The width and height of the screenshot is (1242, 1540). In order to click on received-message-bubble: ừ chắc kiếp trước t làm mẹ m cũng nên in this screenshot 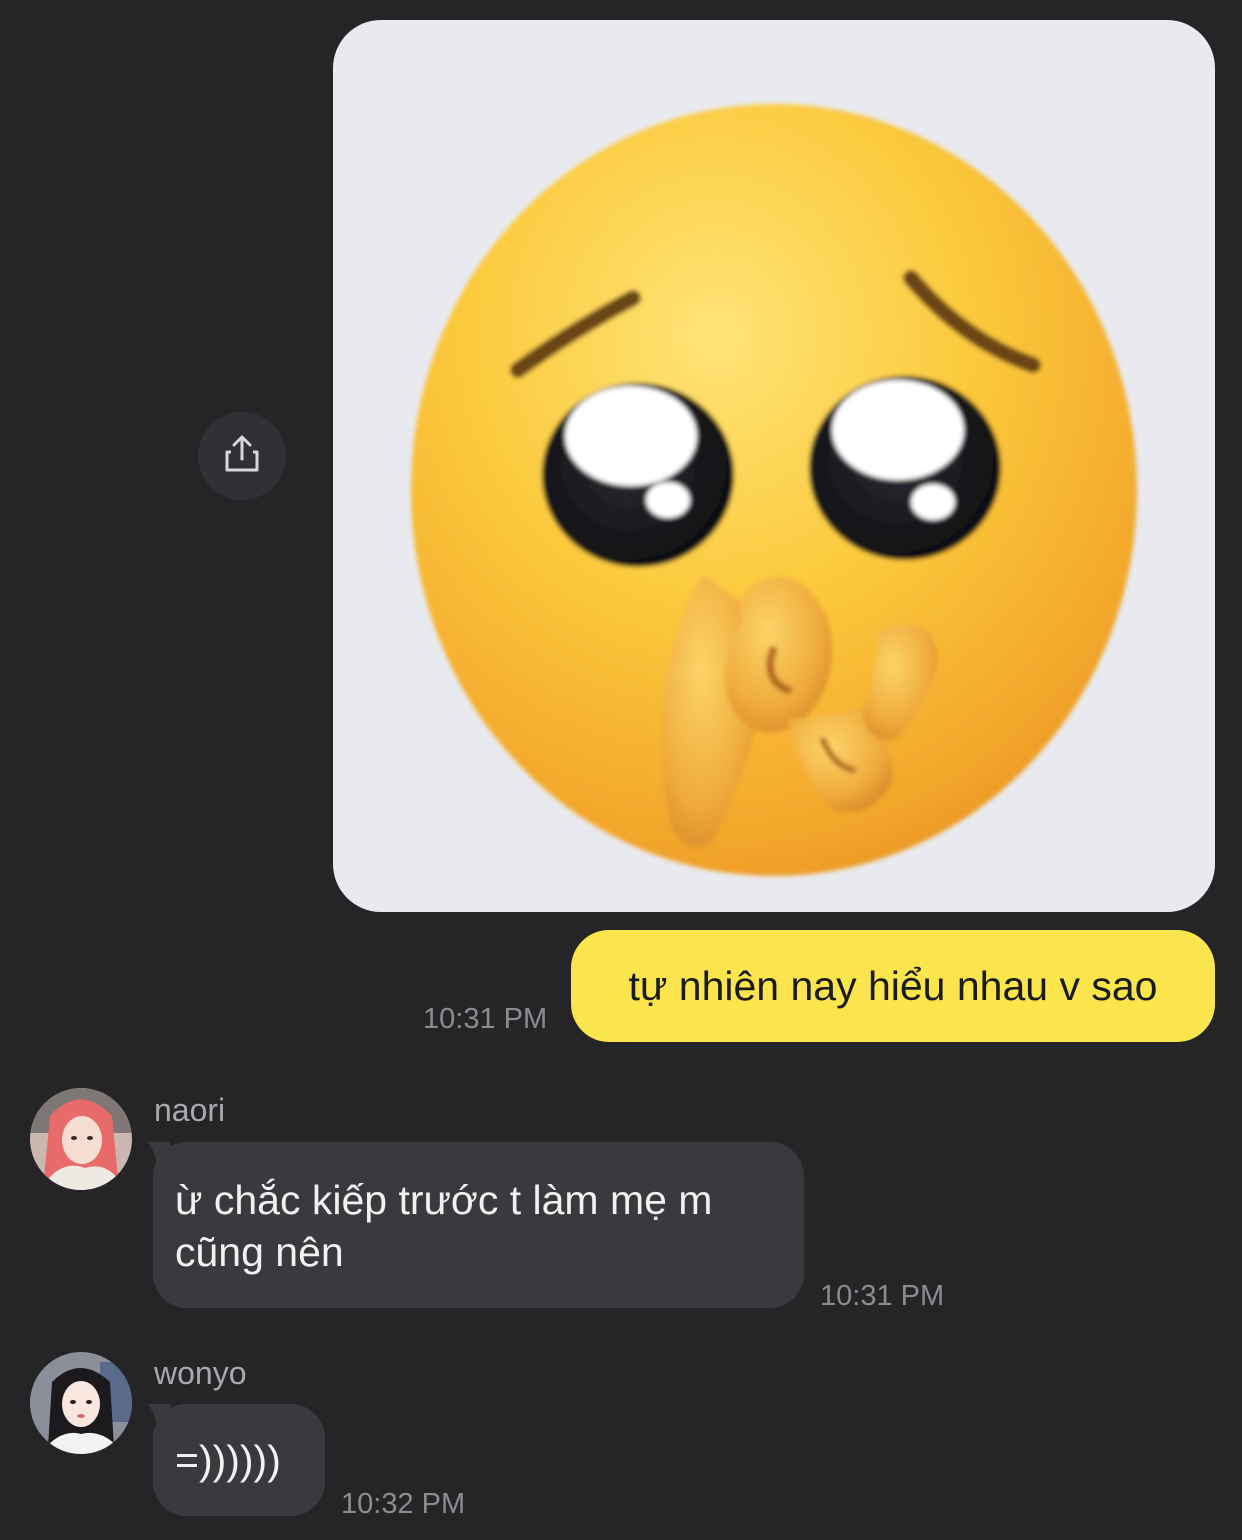, I will do `click(478, 1225)`.